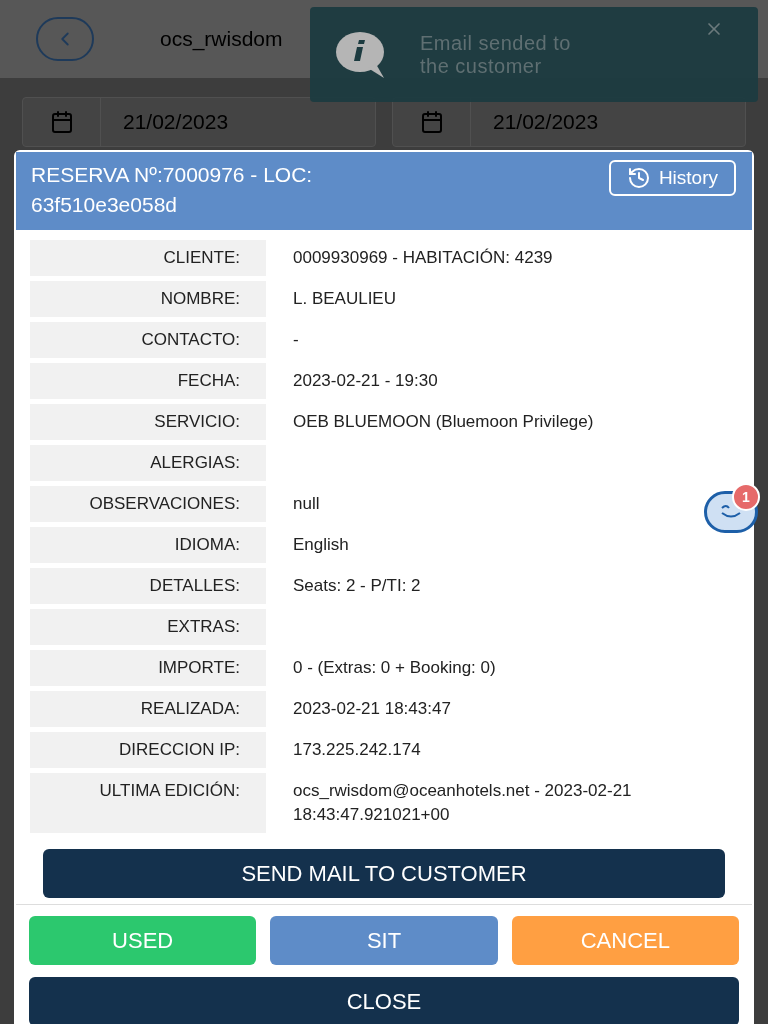  I want to click on action-button: CANCEL, so click(625, 940).